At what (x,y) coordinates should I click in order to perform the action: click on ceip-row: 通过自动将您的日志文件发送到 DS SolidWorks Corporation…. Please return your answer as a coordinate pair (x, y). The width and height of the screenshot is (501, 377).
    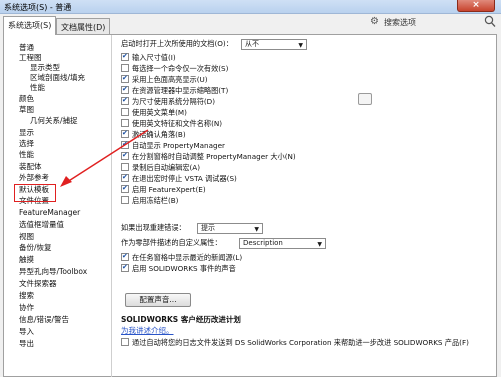
    Looking at the image, I should click on (295, 343).